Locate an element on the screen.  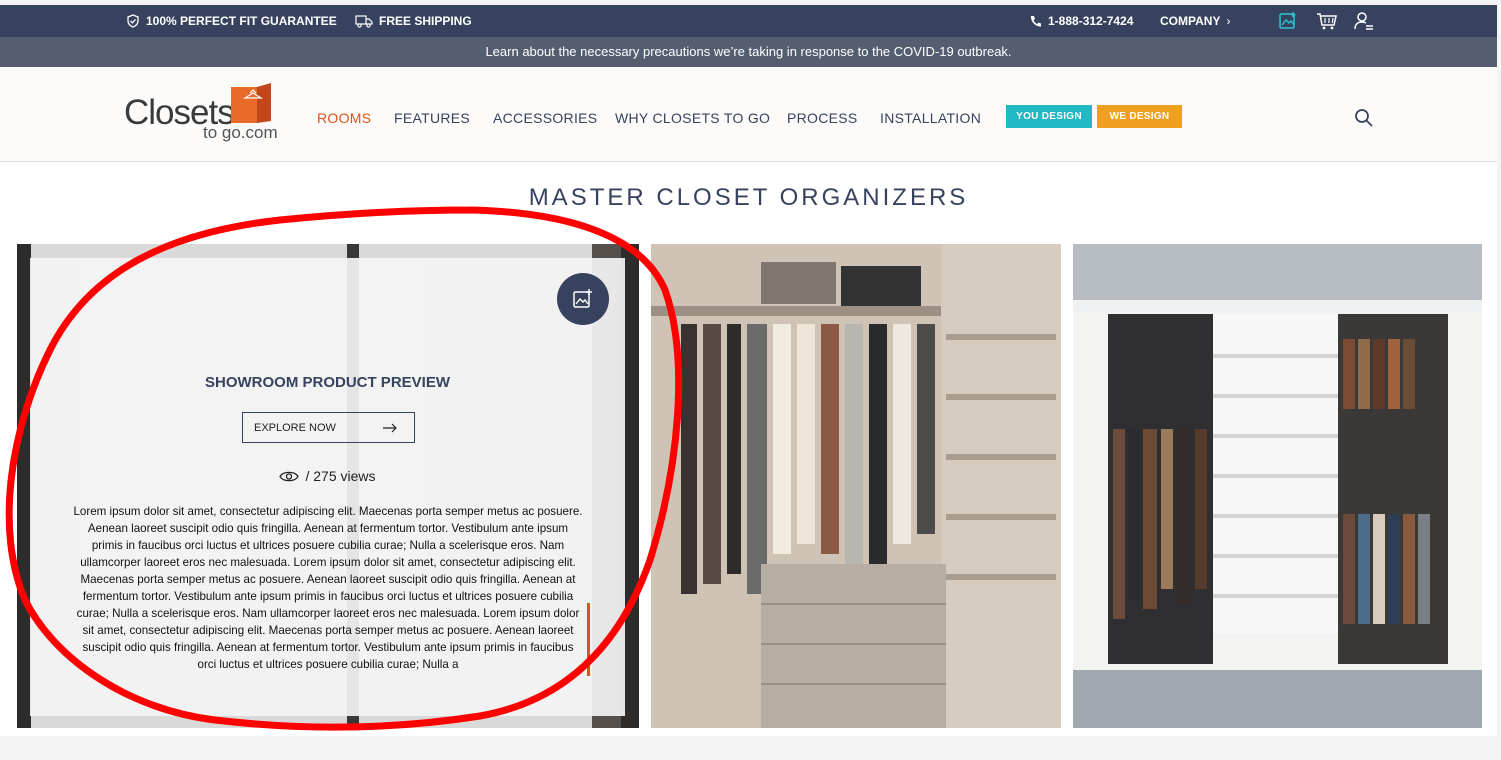
description-scrollbar is located at coordinates (588, 639).